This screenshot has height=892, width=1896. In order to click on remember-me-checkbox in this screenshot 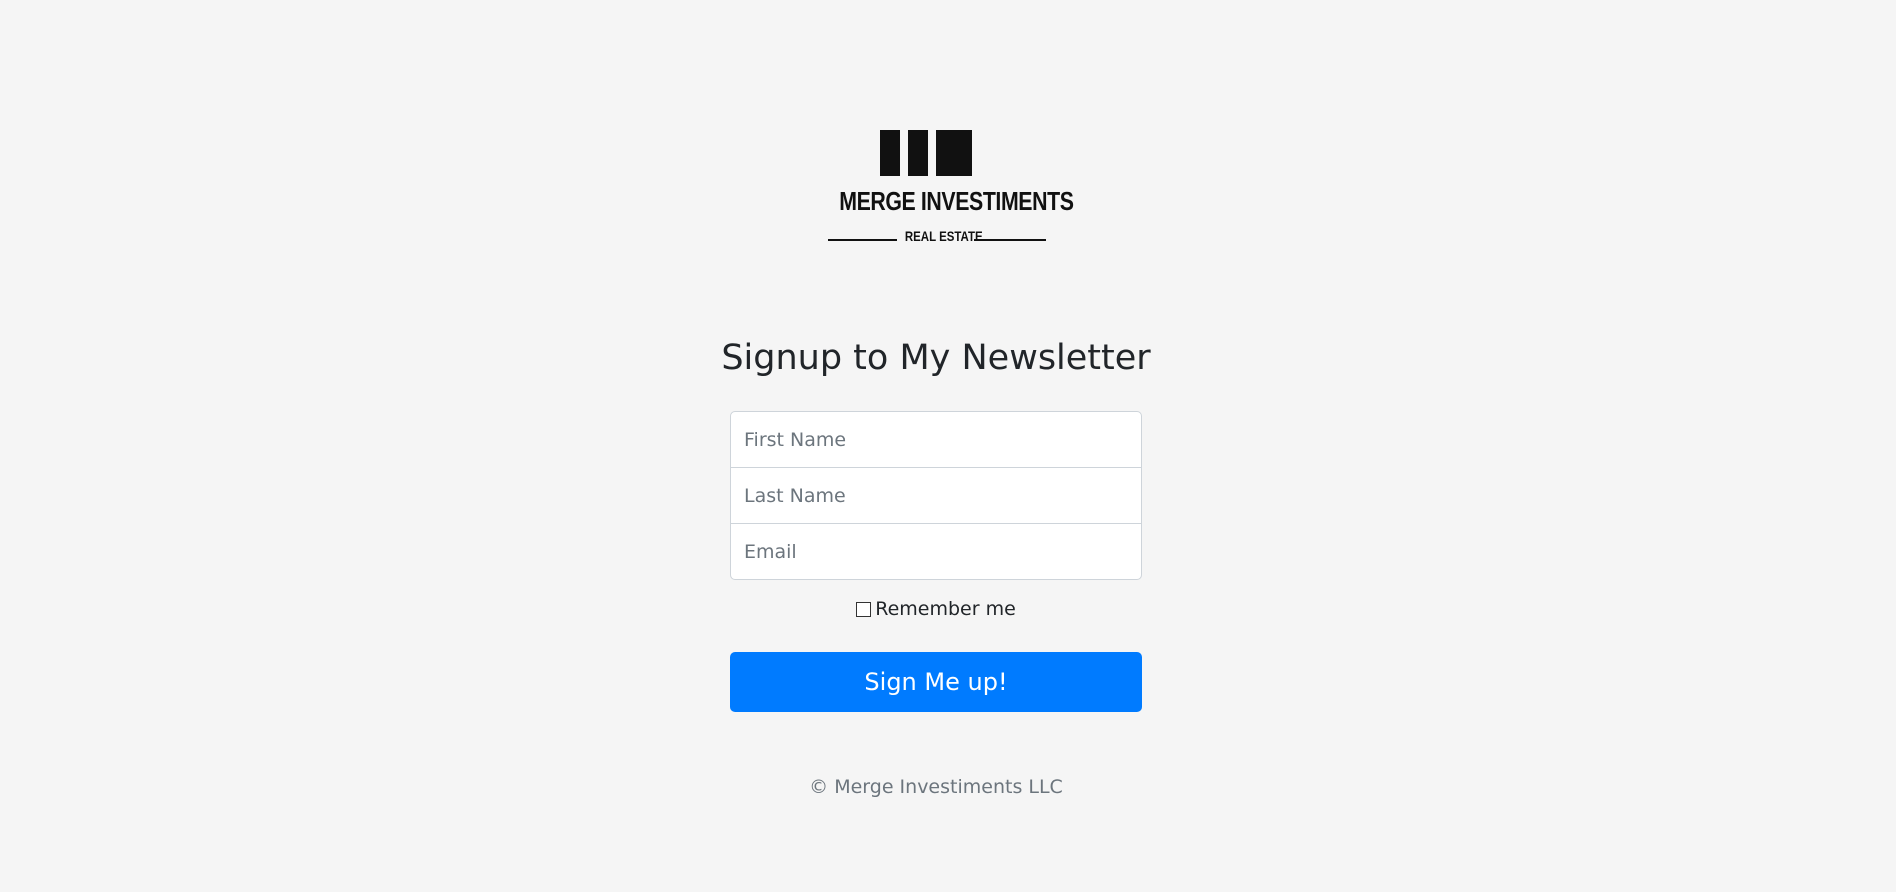, I will do `click(864, 609)`.